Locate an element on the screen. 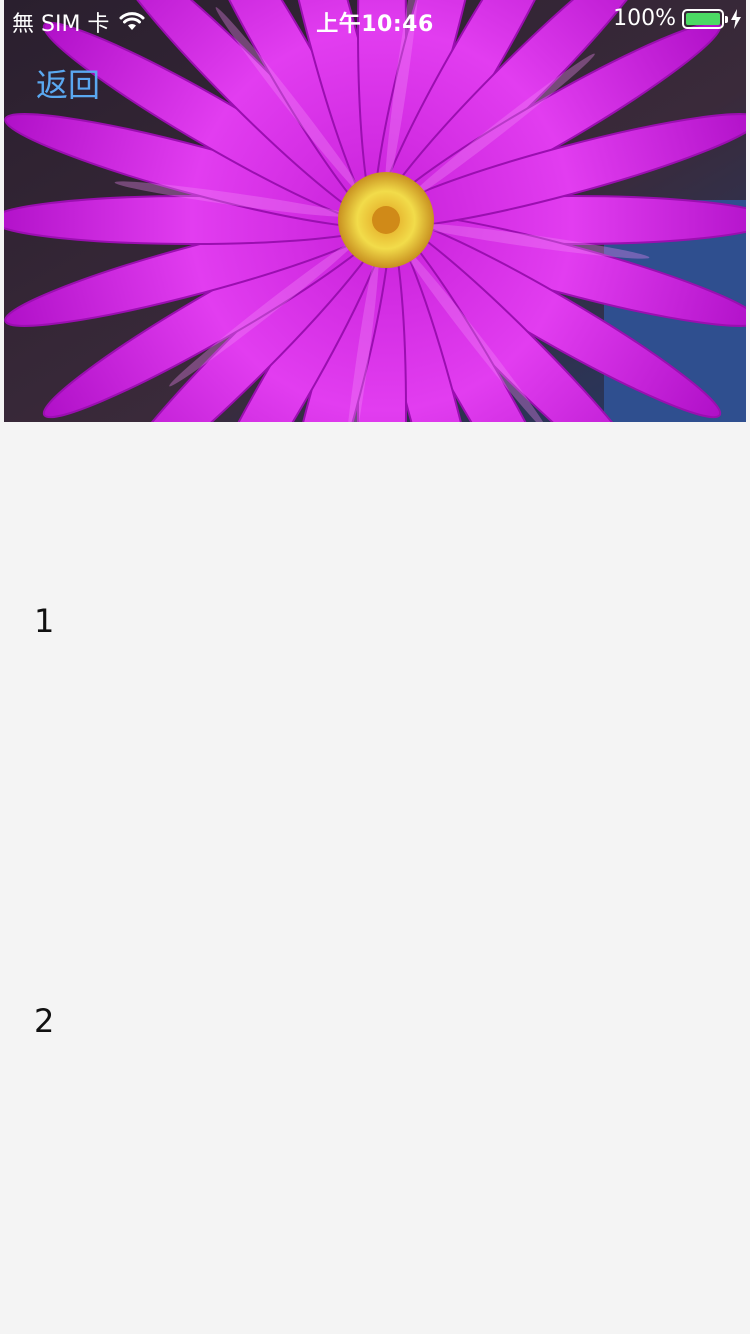 The image size is (750, 1334). charging-icon is located at coordinates (736, 18).